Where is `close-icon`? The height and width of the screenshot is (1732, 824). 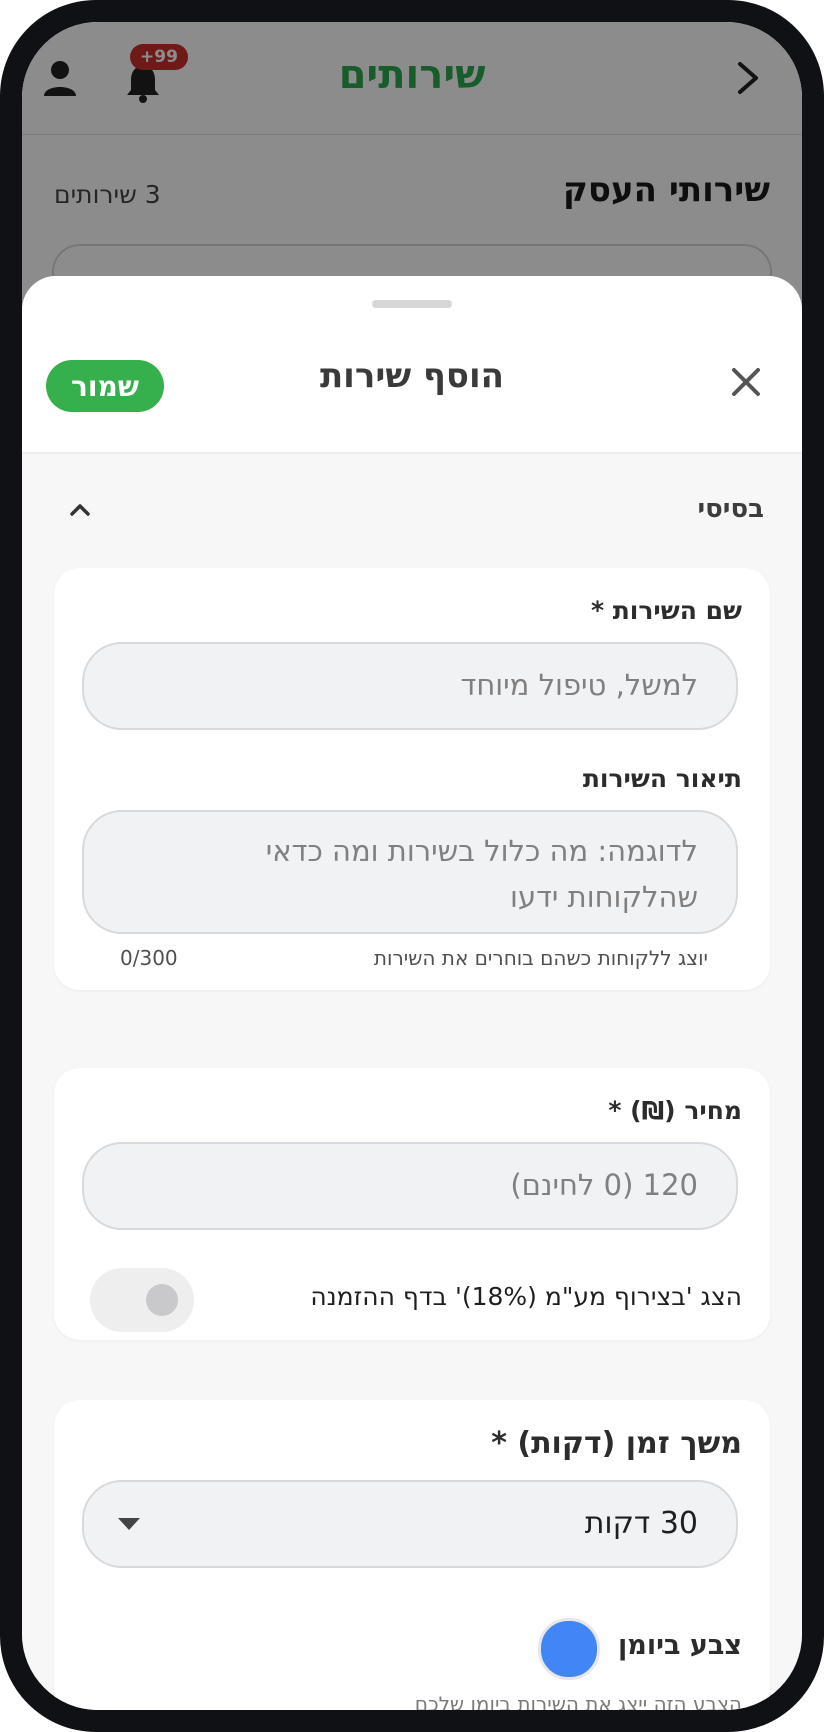 close-icon is located at coordinates (746, 382).